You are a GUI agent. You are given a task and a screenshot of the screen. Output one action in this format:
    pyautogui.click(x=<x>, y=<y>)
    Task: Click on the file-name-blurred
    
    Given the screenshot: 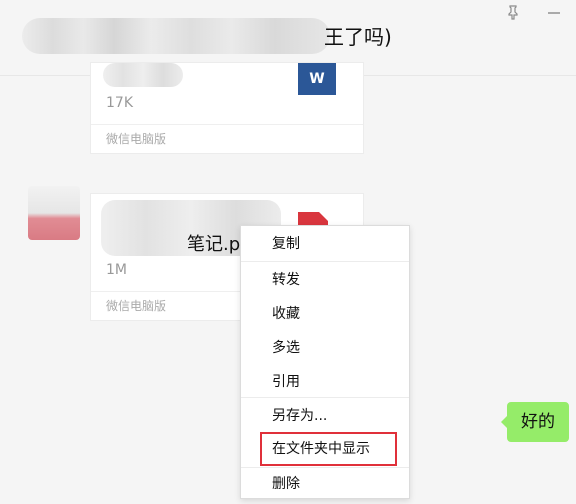 What is the action you would take?
    pyautogui.click(x=143, y=75)
    